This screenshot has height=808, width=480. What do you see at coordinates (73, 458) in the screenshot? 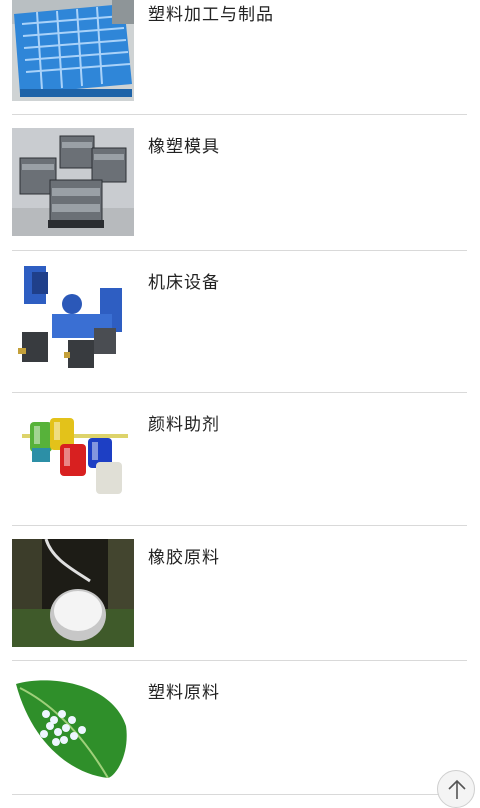
I see `colored-pigment-cans-image` at bounding box center [73, 458].